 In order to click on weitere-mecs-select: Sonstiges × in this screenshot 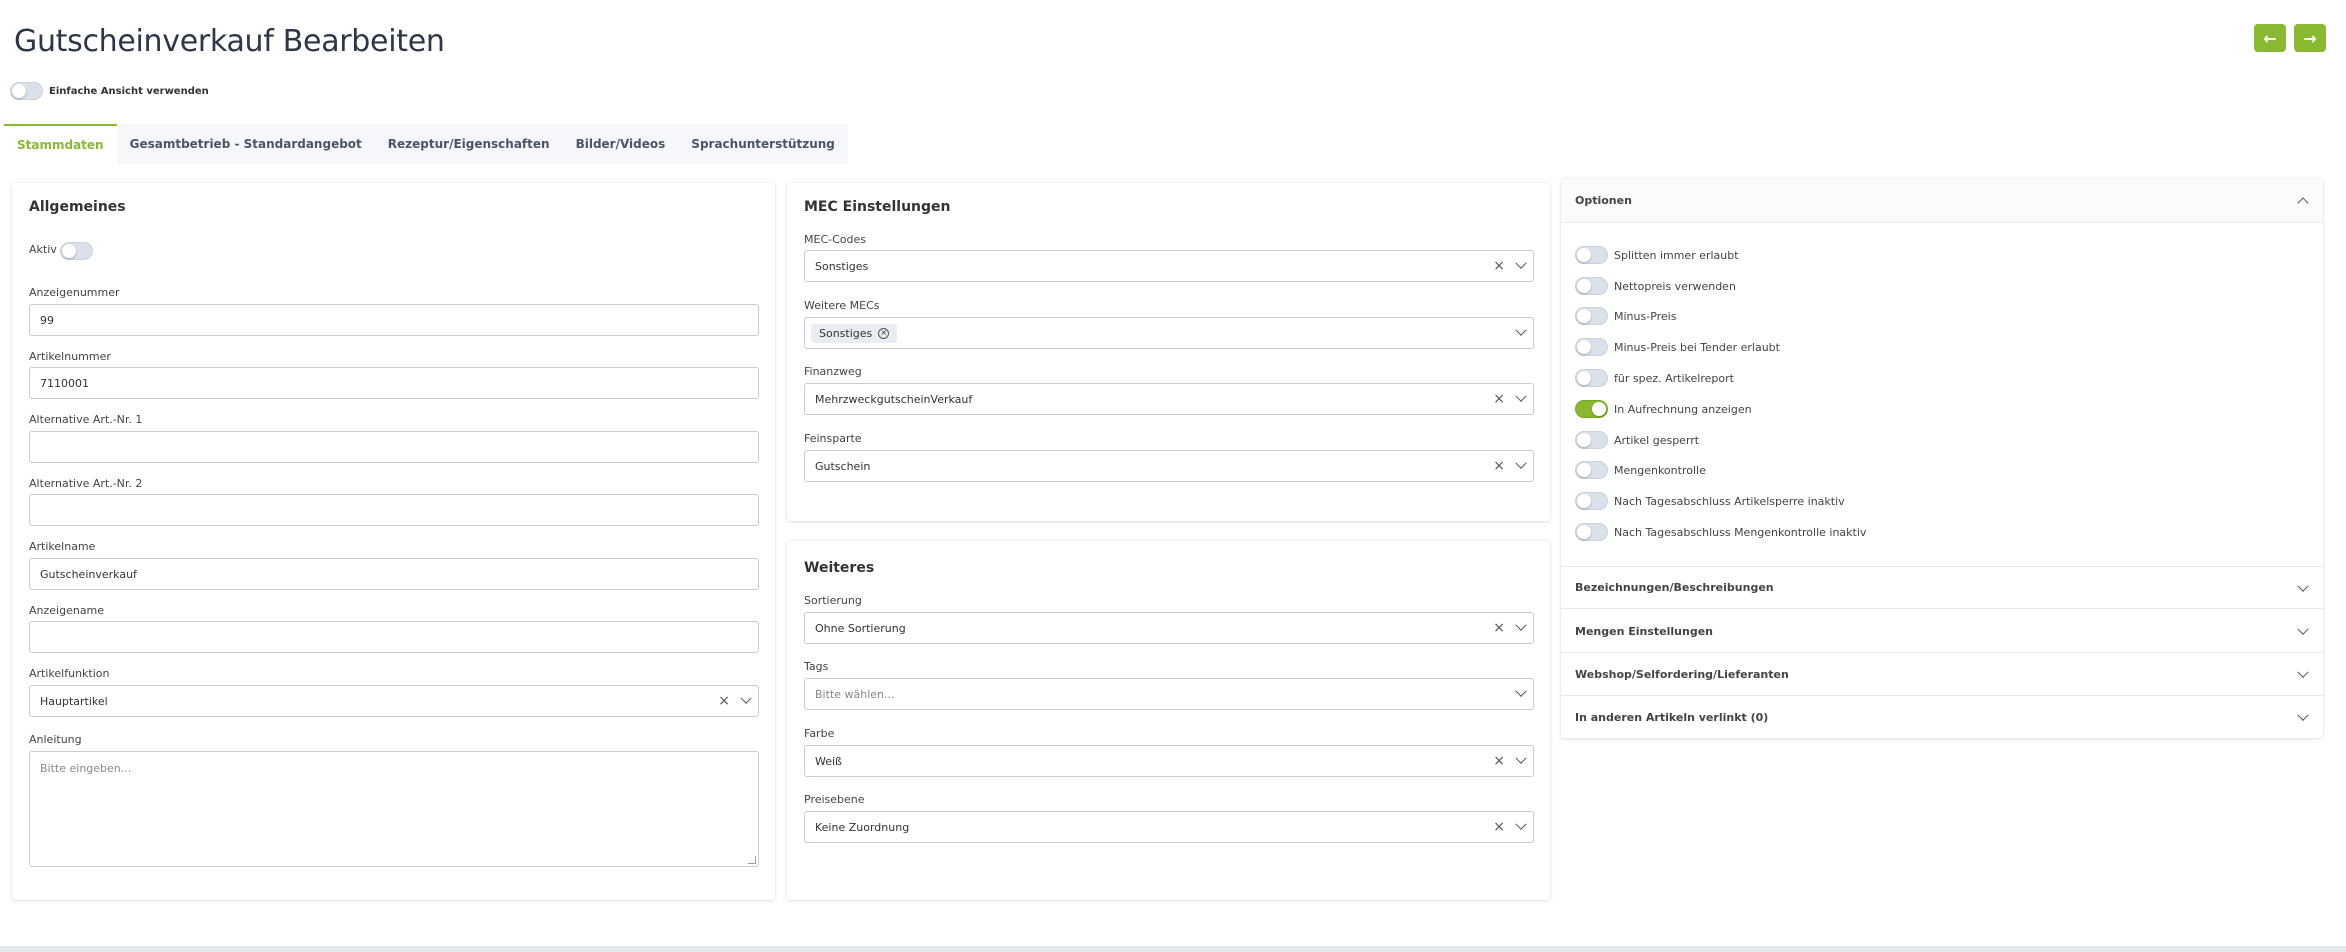, I will do `click(1169, 333)`.